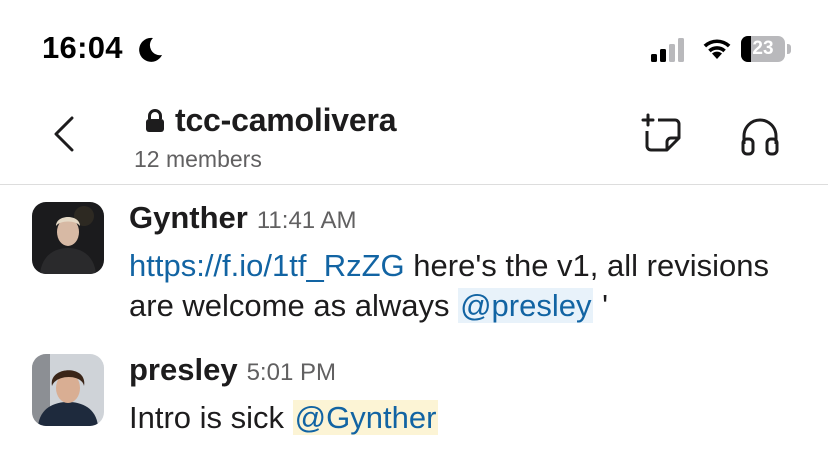 The height and width of the screenshot is (451, 828). I want to click on headphones-icon, so click(760, 136).